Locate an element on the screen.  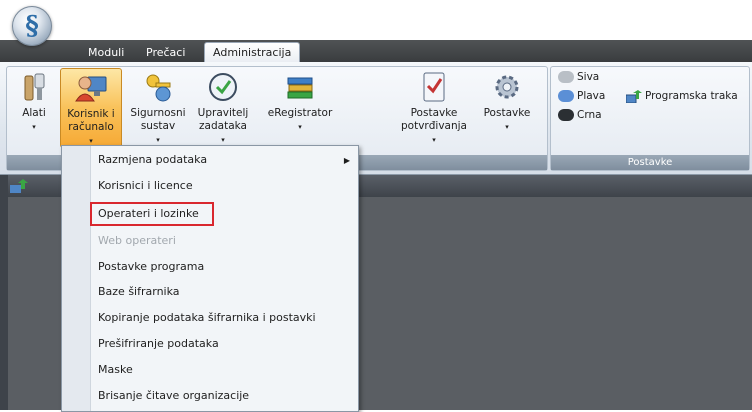
korisnik-i-racunalo-button: Korisnik i računalo ▾ is located at coordinates (91, 108).